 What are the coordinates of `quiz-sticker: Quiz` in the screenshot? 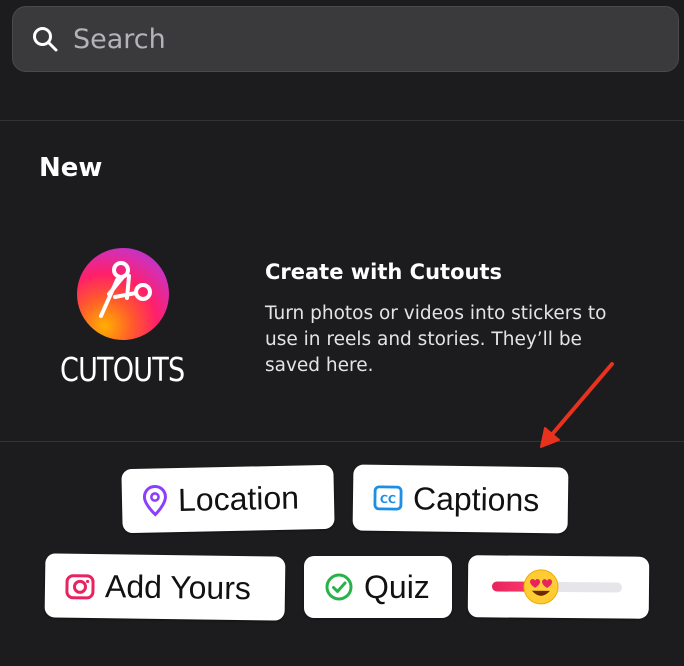 It's located at (378, 587).